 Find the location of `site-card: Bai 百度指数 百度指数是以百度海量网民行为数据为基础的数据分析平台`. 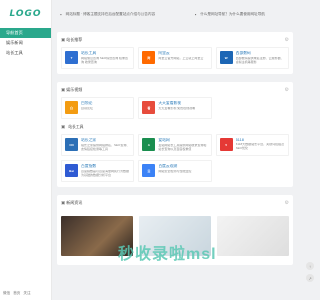

site-card: Bai 百度指数 百度指数是以百度海量网民行为数据为基础的数据分析平台 is located at coordinates (98, 171).